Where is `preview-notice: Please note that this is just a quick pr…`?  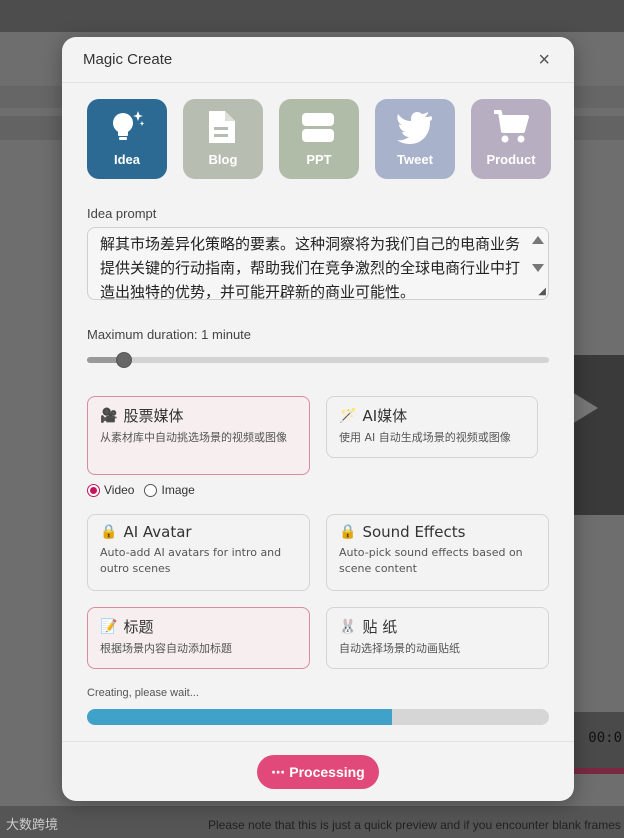 preview-notice: Please note that this is just a quick pr… is located at coordinates (414, 825).